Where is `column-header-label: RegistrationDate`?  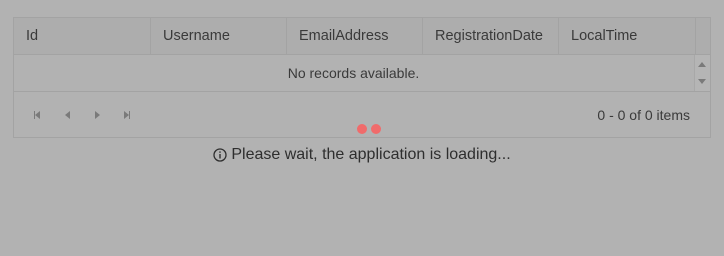
column-header-label: RegistrationDate is located at coordinates (489, 36).